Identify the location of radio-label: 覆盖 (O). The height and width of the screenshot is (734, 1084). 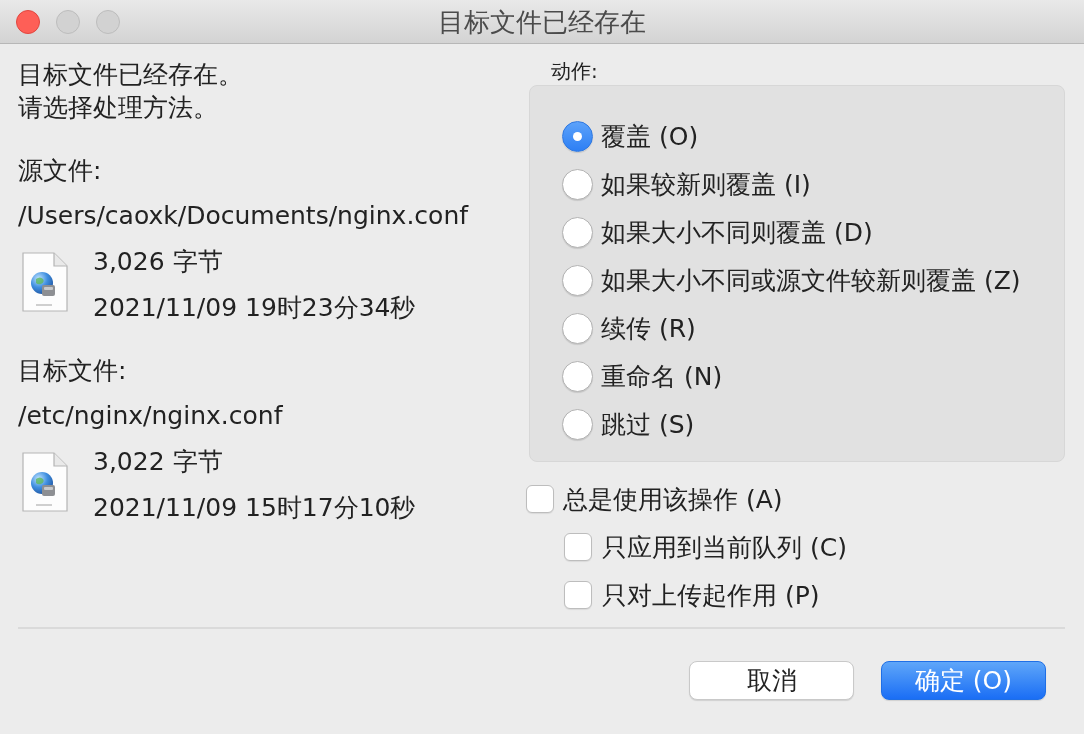
(650, 136).